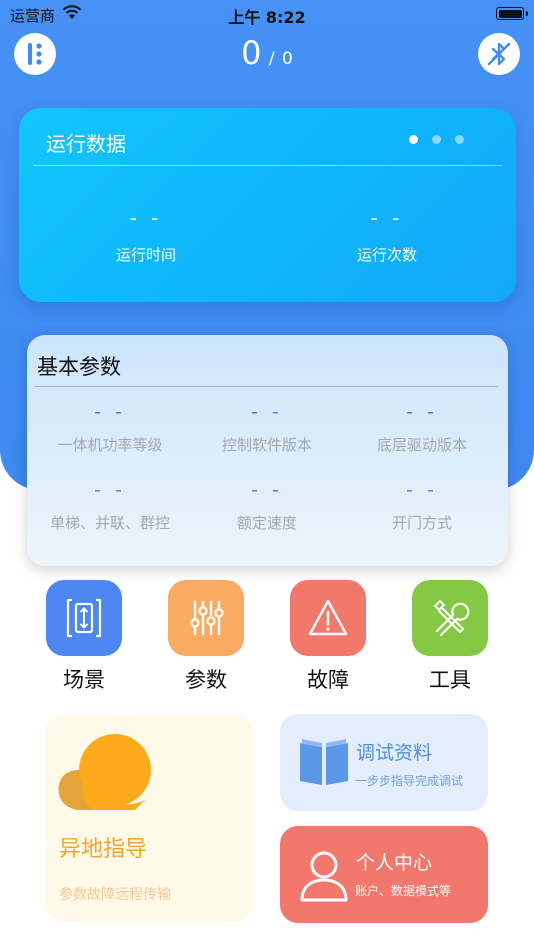 This screenshot has height=950, width=534. I want to click on page-indicator, so click(436, 139).